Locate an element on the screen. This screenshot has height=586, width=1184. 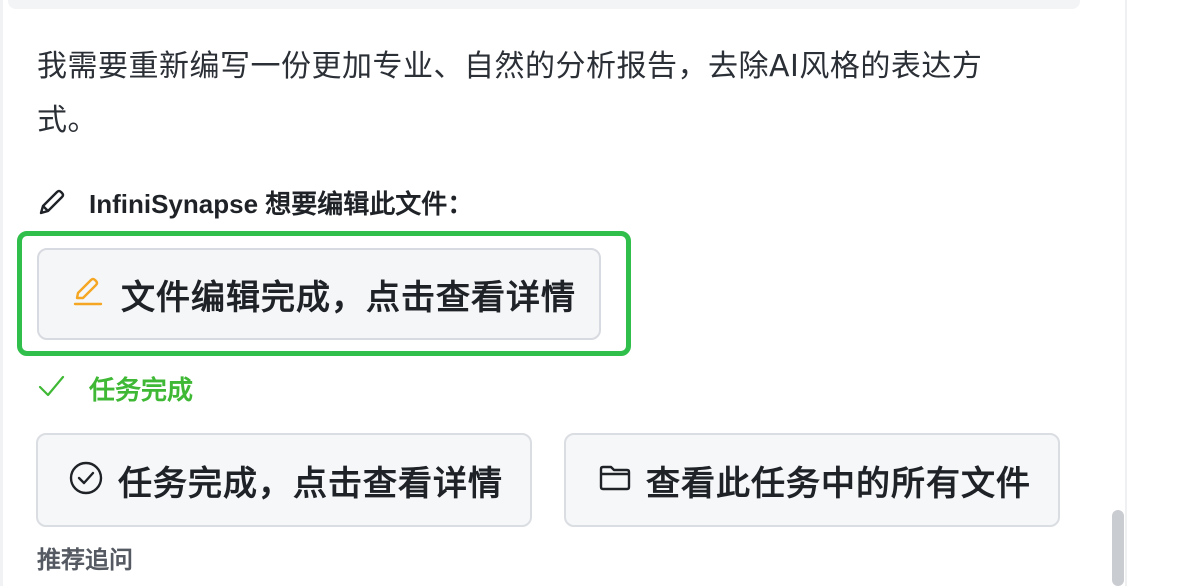
task-details-button: 任务完成，点击查看详情 is located at coordinates (284, 480).